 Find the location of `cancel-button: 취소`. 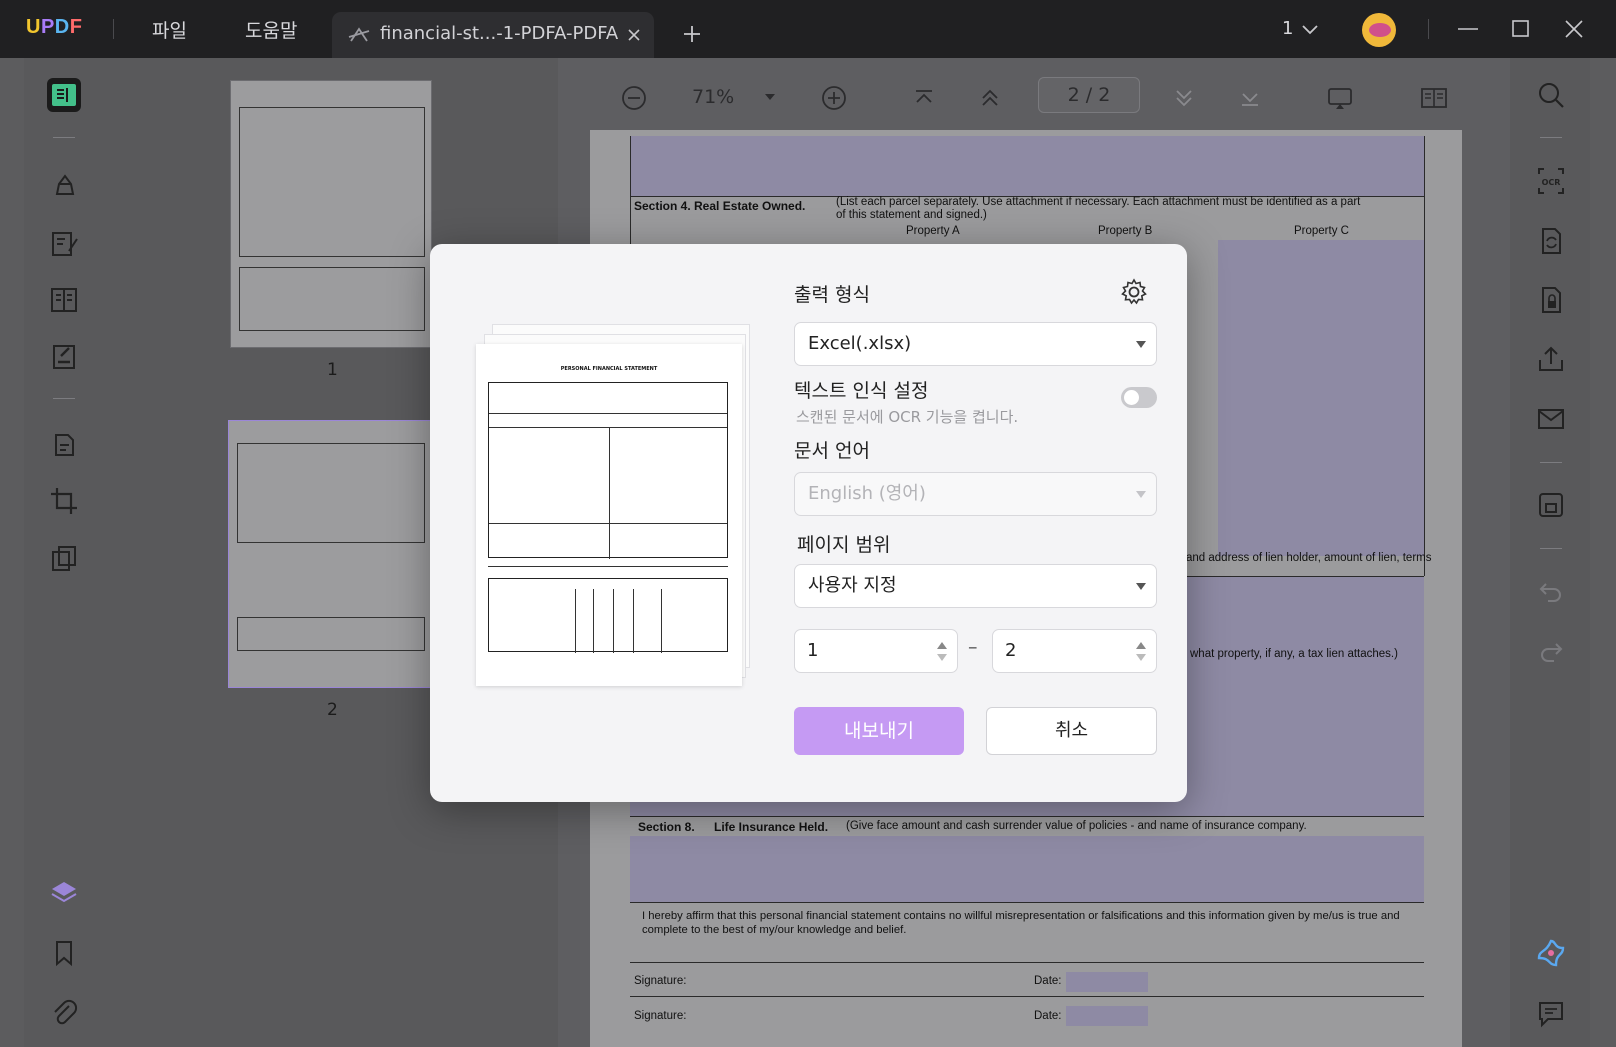

cancel-button: 취소 is located at coordinates (1071, 731).